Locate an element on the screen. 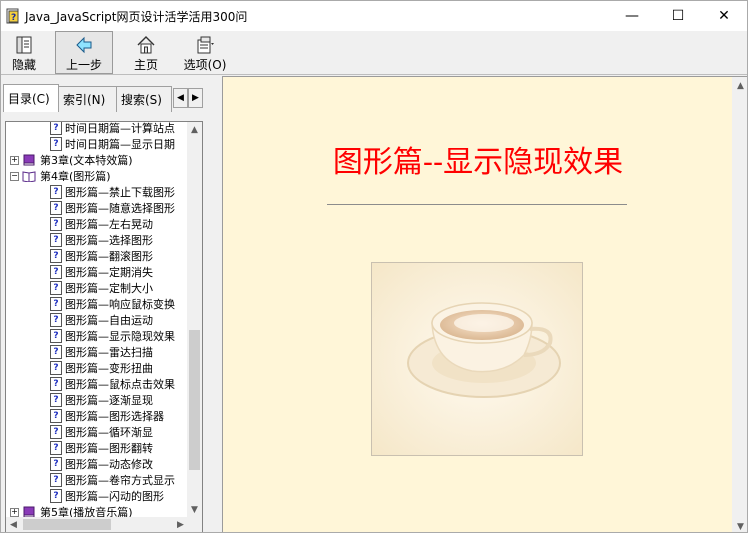 Image resolution: width=748 pixels, height=533 pixels. tree-topic-item: ? 图形篇—定期消失 is located at coordinates (101, 272).